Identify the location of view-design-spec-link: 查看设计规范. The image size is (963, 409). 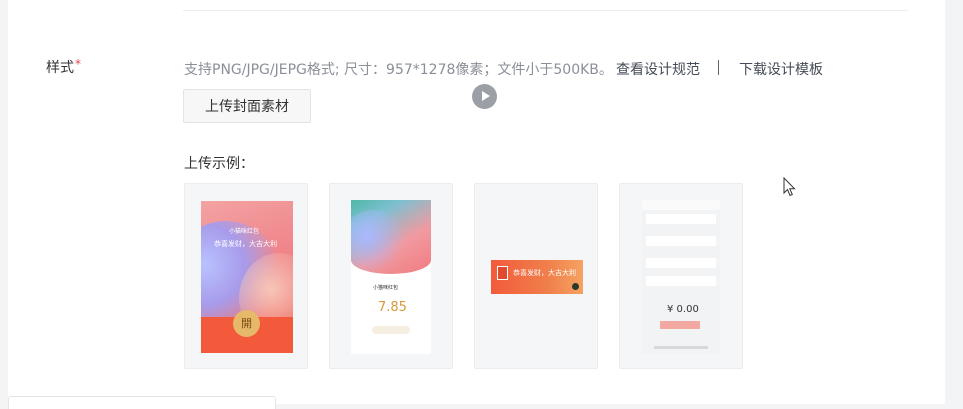
(658, 69).